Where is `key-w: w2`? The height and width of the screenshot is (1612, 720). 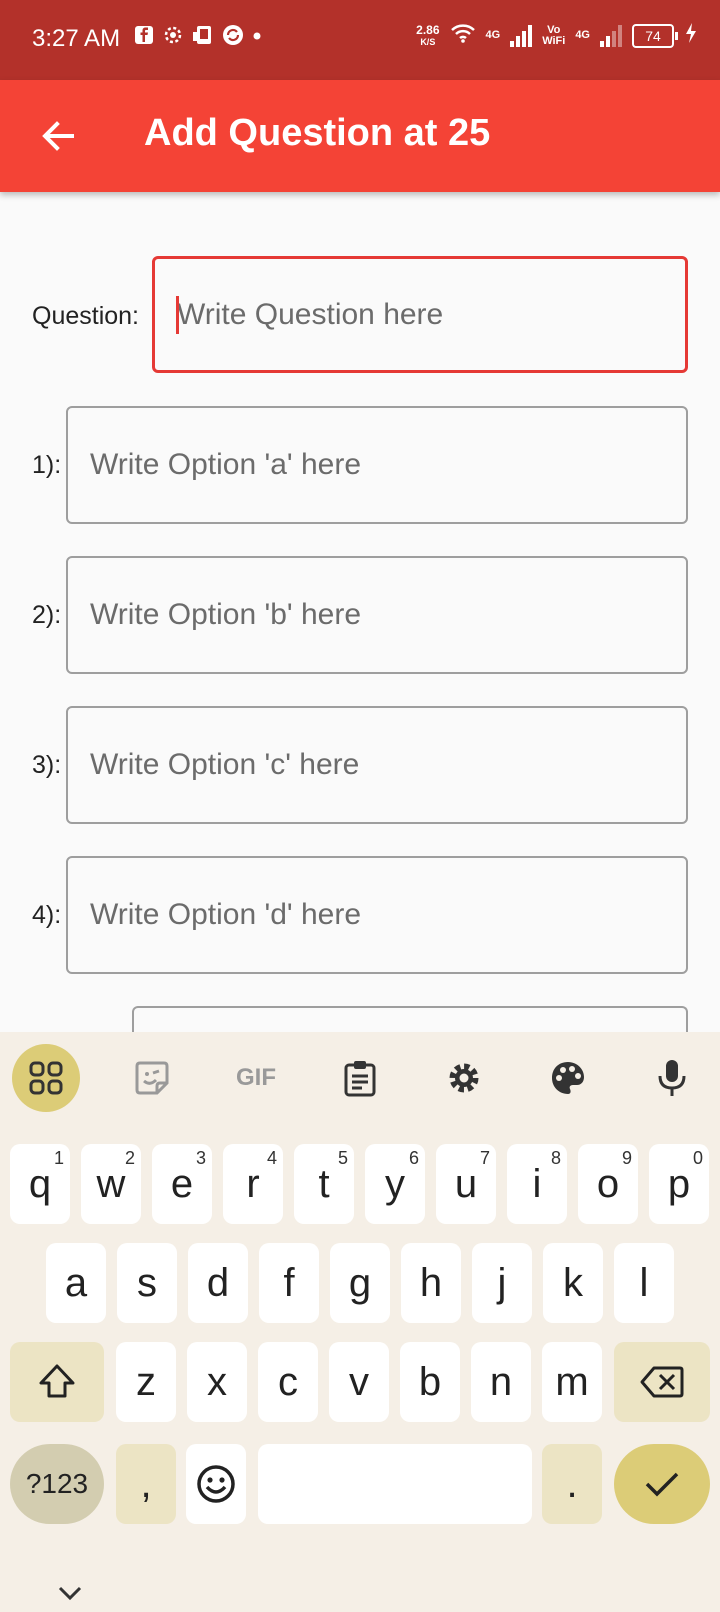 key-w: w2 is located at coordinates (111, 1184).